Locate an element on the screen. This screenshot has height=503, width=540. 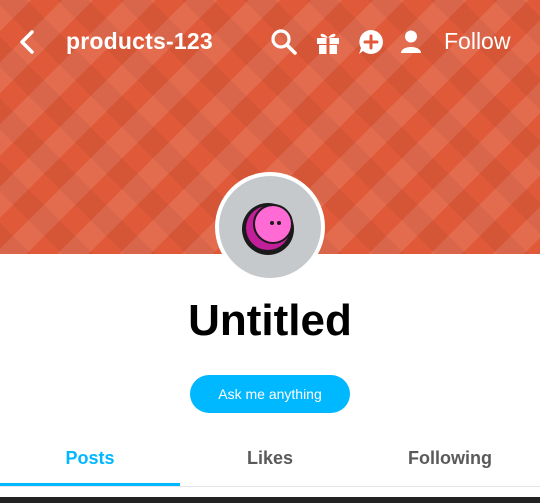
chat-plus-icon is located at coordinates (371, 42).